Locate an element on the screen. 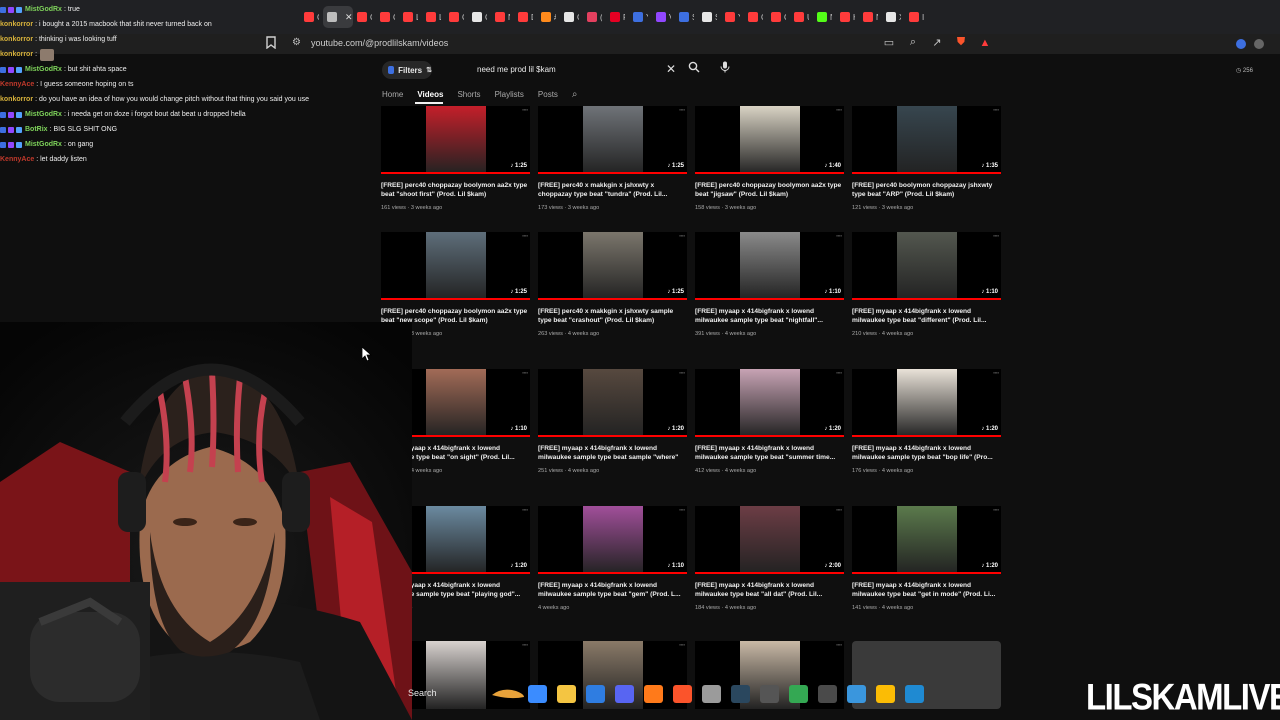  browser-tab: H is located at coordinates (847, 17).